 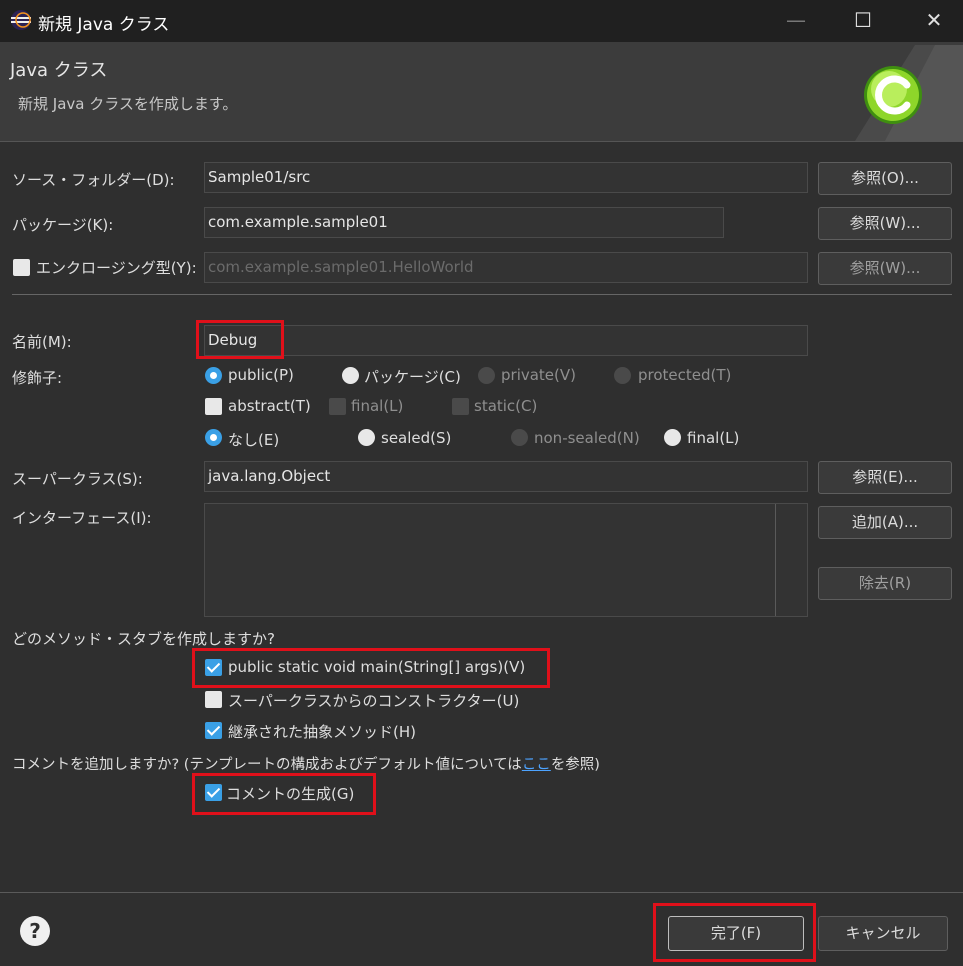 What do you see at coordinates (486, 375) in the screenshot?
I see `access-private-radio` at bounding box center [486, 375].